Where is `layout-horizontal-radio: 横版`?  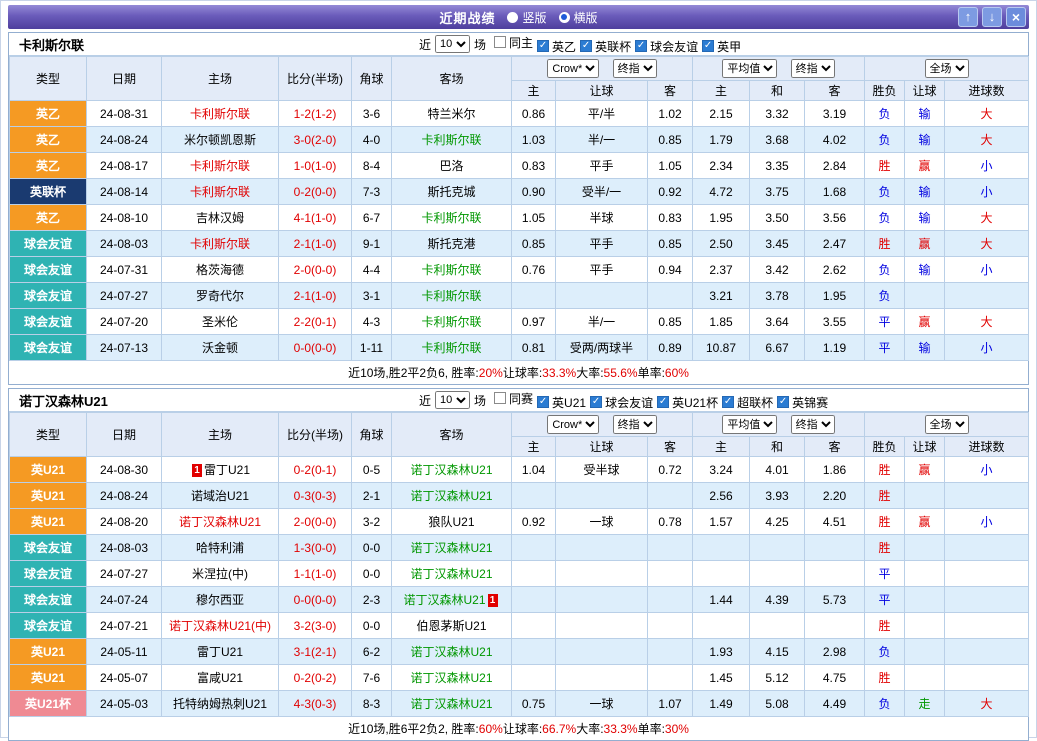 layout-horizontal-radio: 横版 is located at coordinates (578, 17).